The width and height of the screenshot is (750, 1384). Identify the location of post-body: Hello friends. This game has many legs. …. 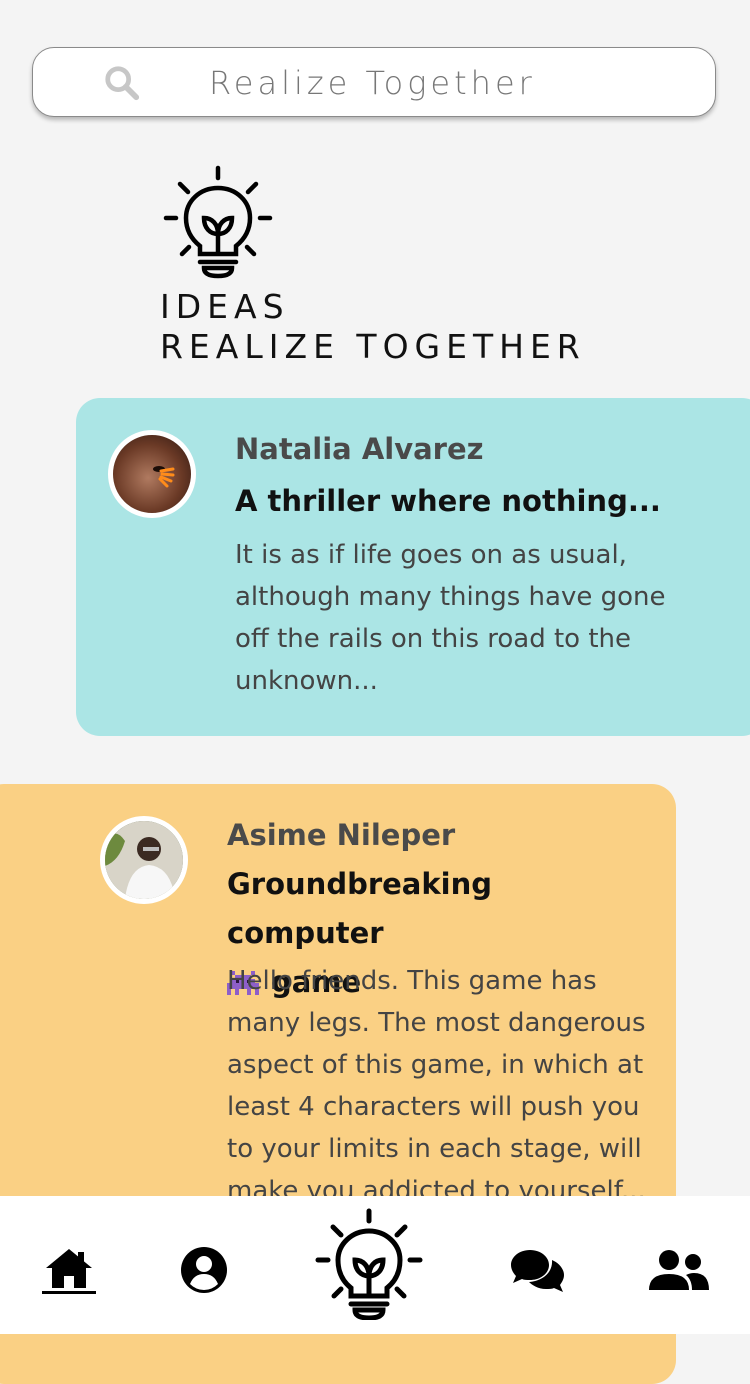
(436, 1086).